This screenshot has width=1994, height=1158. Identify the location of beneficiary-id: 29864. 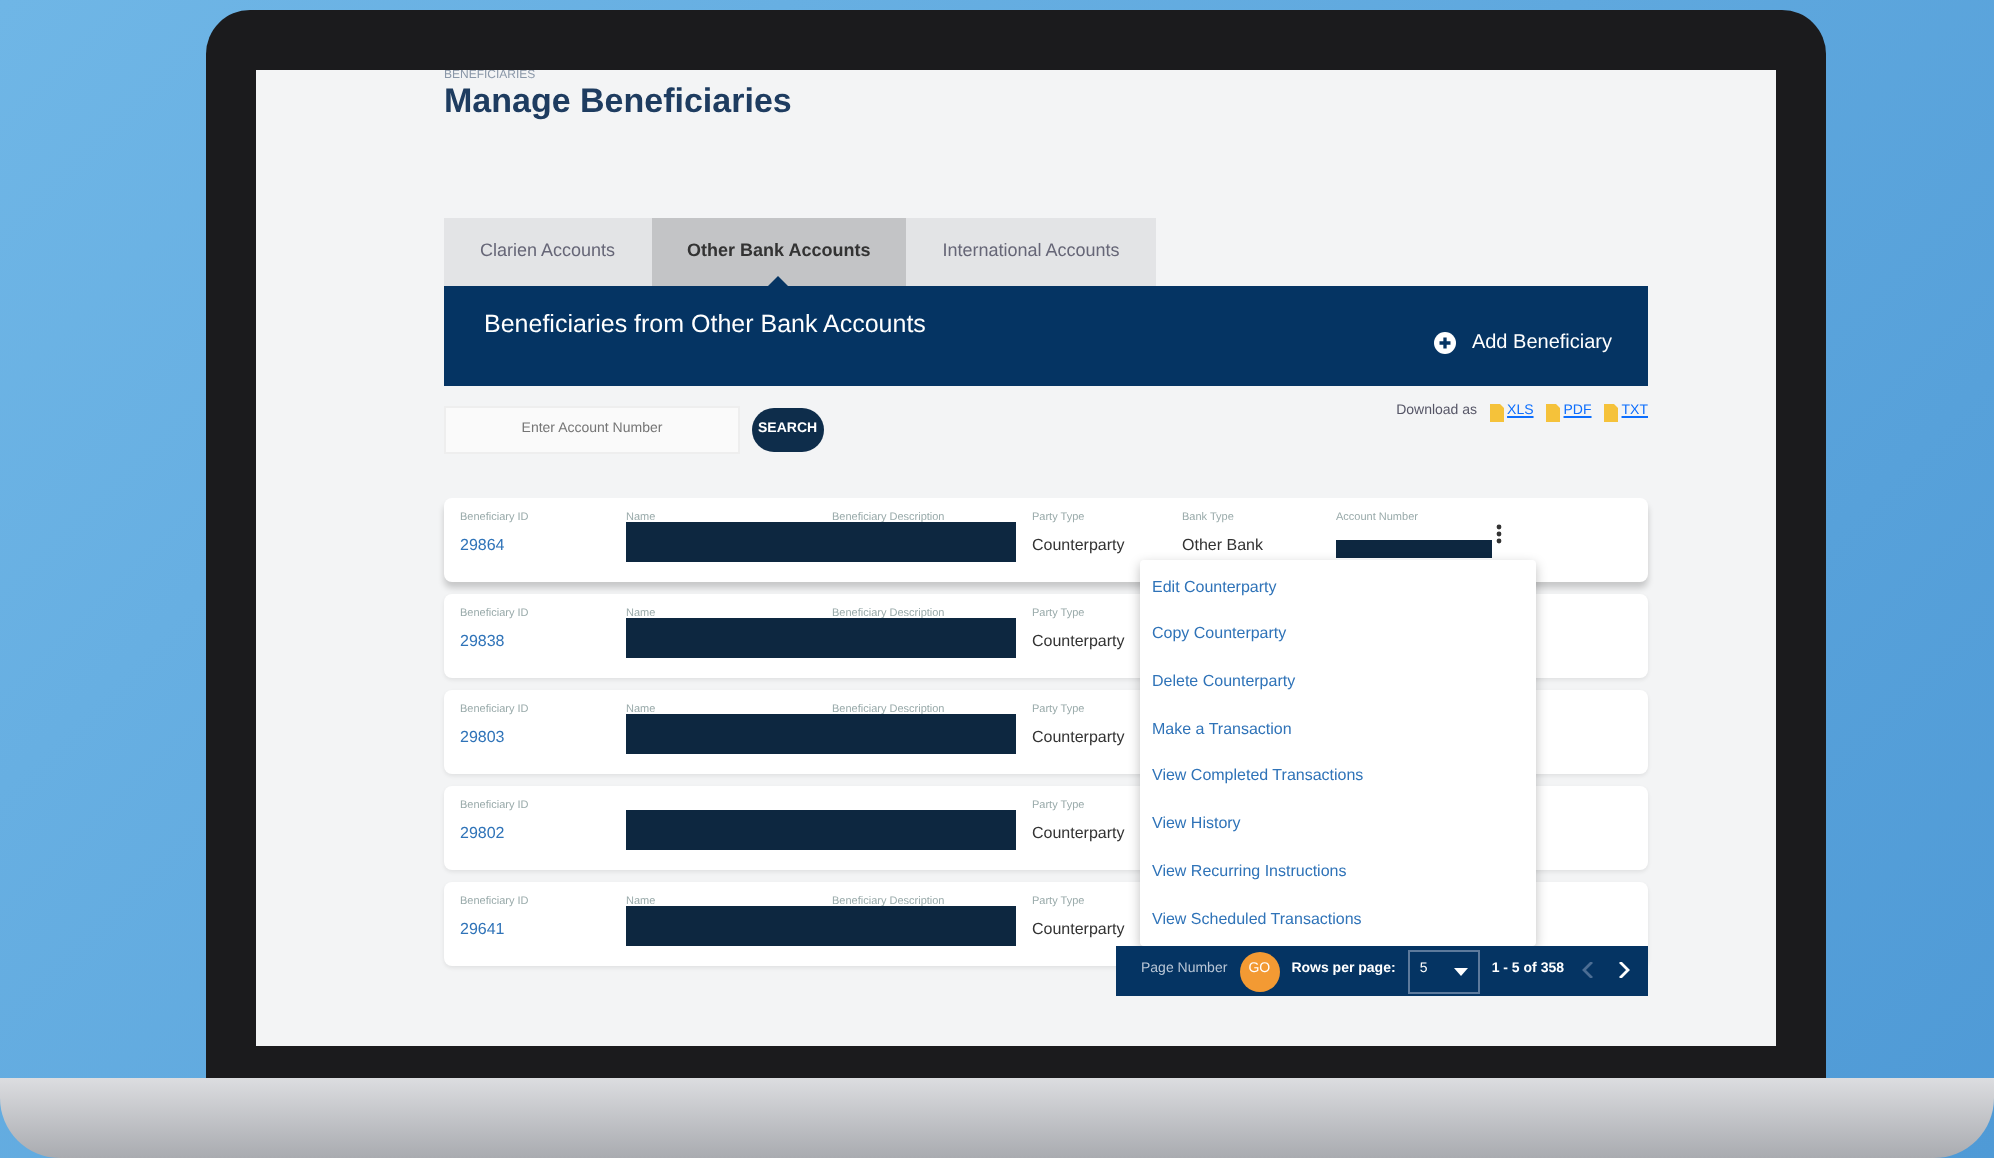
(482, 551).